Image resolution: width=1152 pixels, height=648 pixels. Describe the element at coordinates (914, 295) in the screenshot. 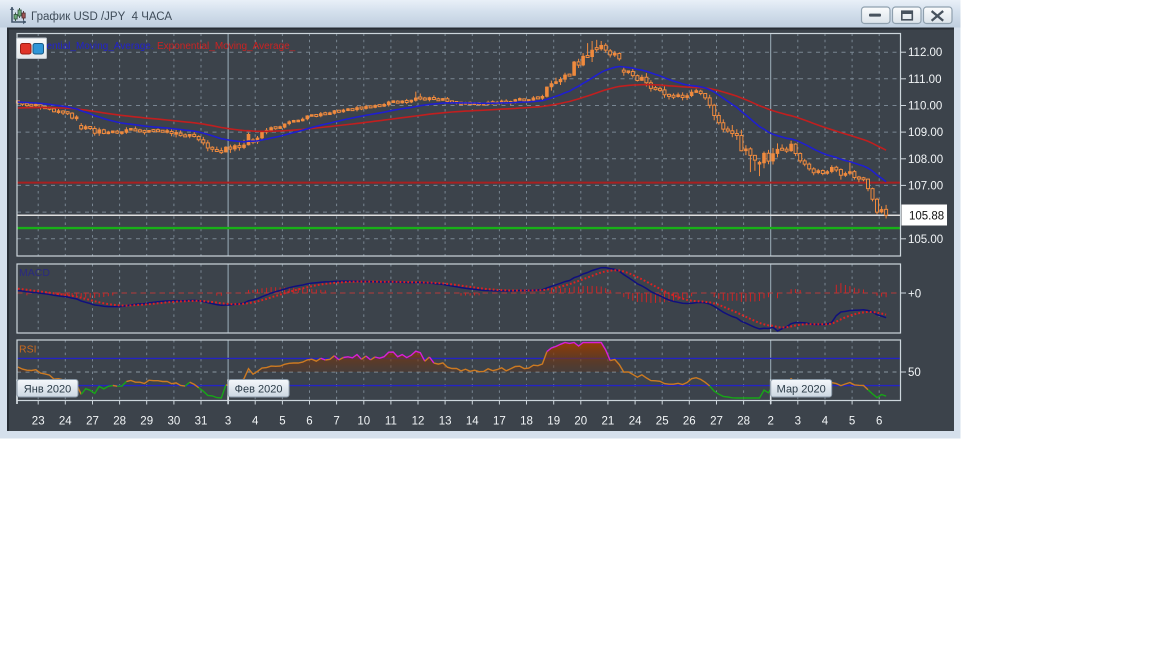

I see `svg-text: +0` at that location.